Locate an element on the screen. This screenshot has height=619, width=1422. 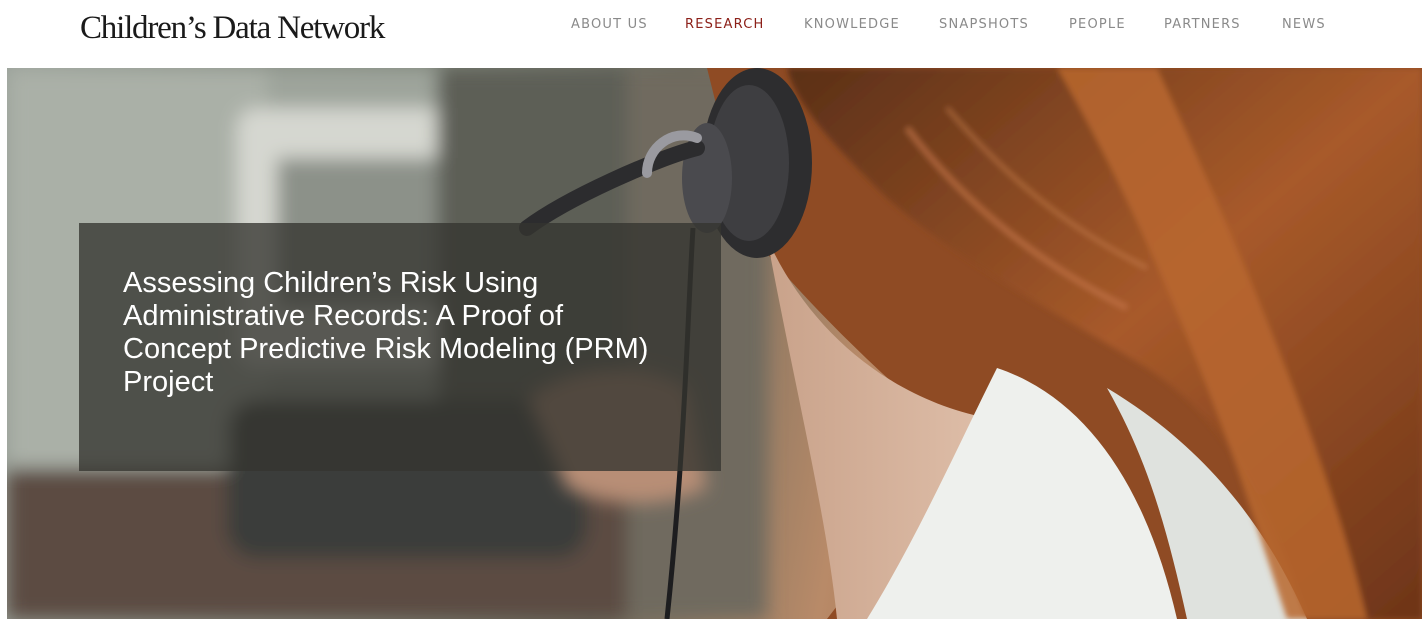
nav-research: RESEARCH is located at coordinates (724, 25).